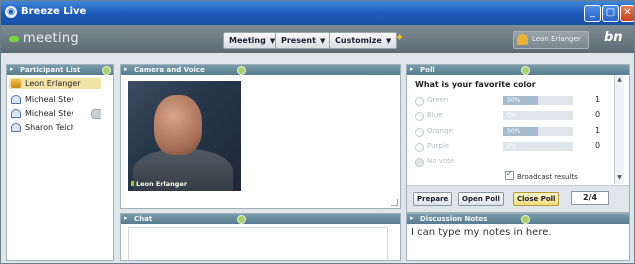  What do you see at coordinates (536, 199) in the screenshot?
I see `close-poll-button: Close Poll` at bounding box center [536, 199].